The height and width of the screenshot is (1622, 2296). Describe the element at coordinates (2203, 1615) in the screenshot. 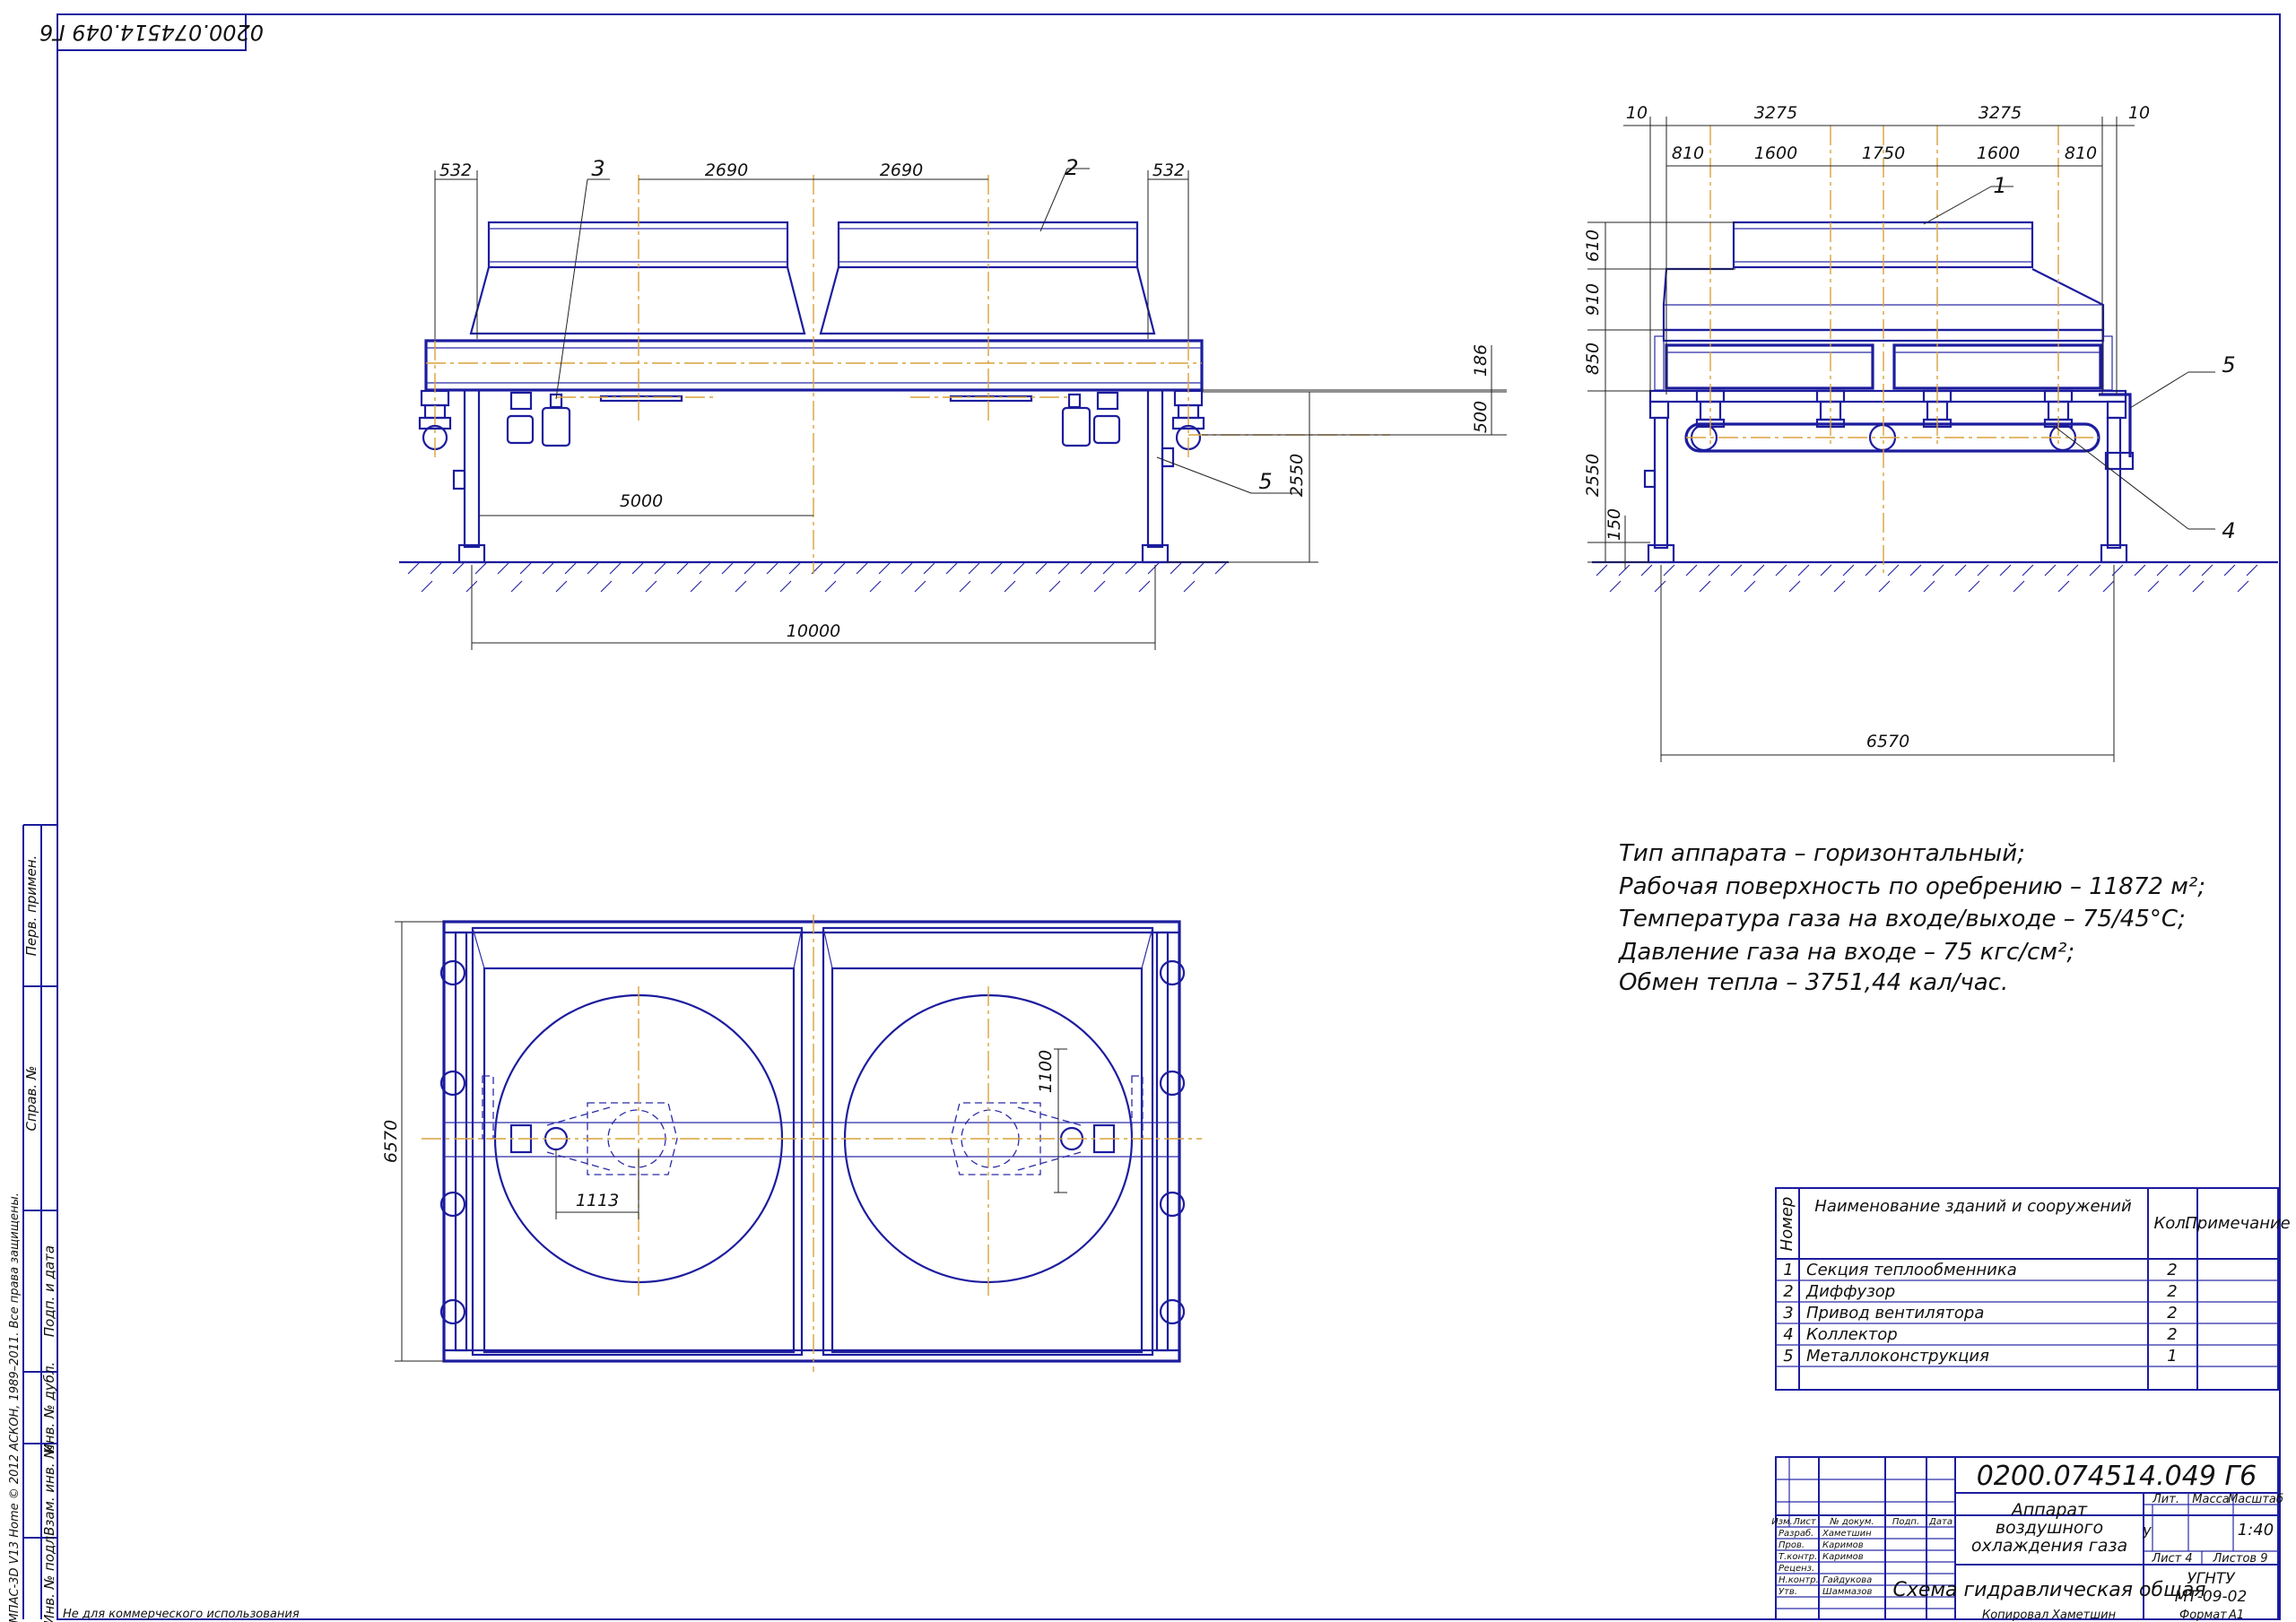

I see `title-format: Формат` at that location.